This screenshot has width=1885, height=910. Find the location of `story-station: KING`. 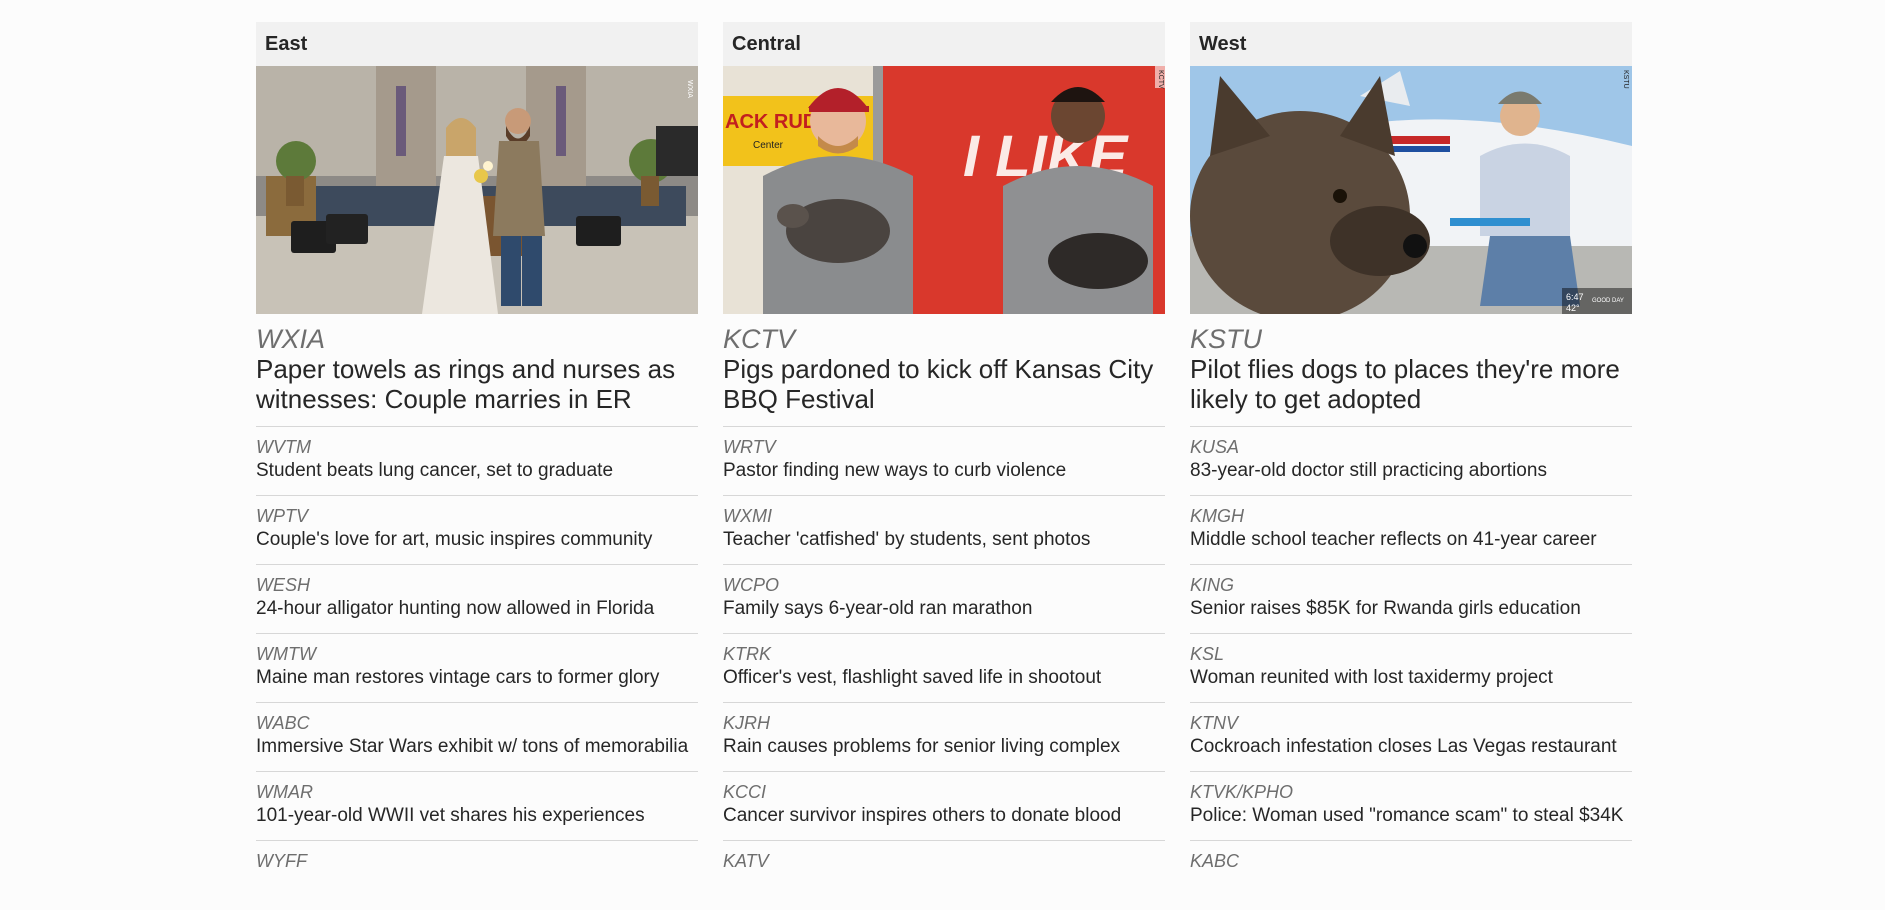

story-station: KING is located at coordinates (1212, 585).